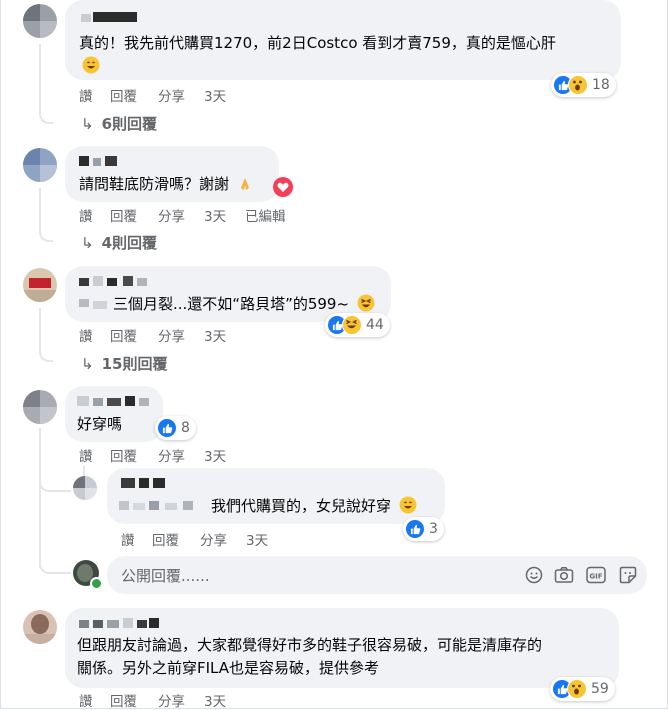  I want to click on comment-bubble: 好穿嗎, so click(114, 414).